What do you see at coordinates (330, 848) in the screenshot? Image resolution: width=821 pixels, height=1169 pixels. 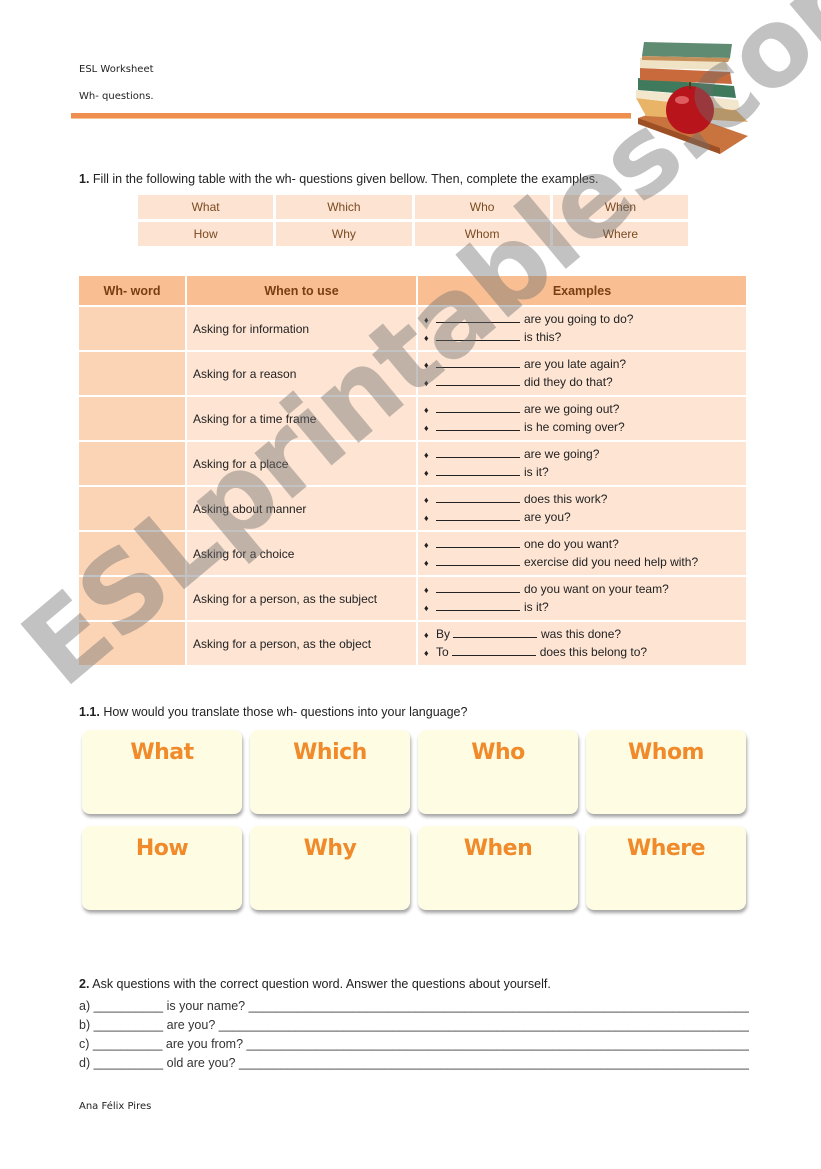 I see `card-word: Why` at bounding box center [330, 848].